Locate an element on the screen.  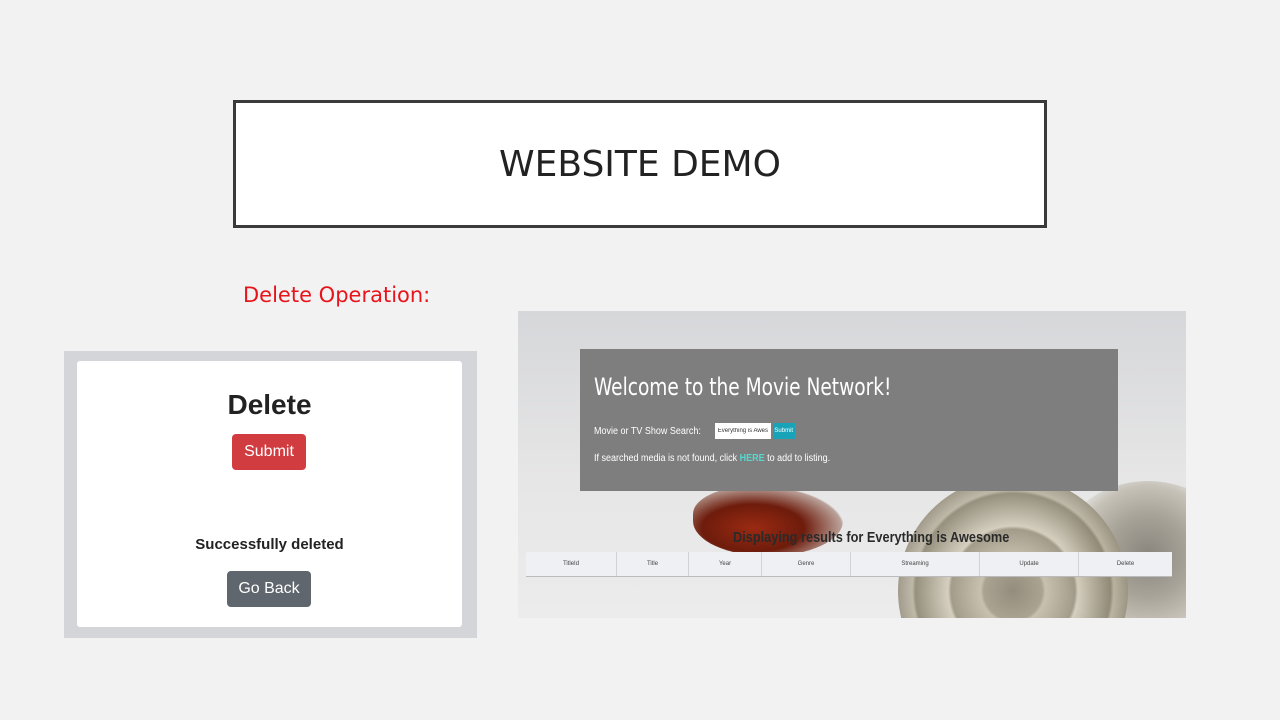
slide-title-box: WEBSITE DEMO is located at coordinates (640, 164).